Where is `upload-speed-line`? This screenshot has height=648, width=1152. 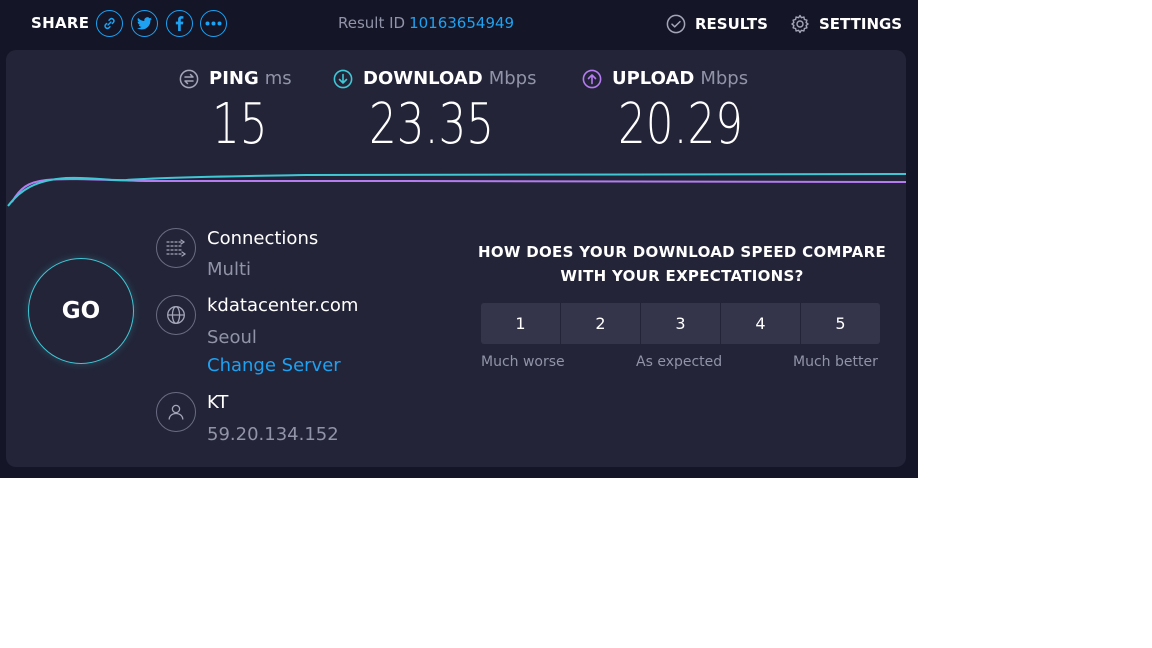 upload-speed-line is located at coordinates (458, 190).